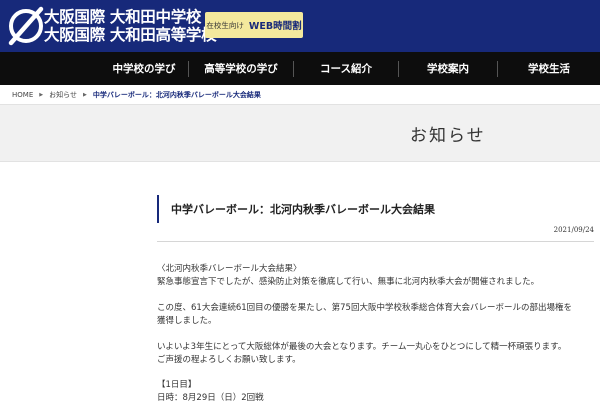  Describe the element at coordinates (210, 397) in the screenshot. I see `text-line: 日時：8月29日（日）2回戦` at that location.